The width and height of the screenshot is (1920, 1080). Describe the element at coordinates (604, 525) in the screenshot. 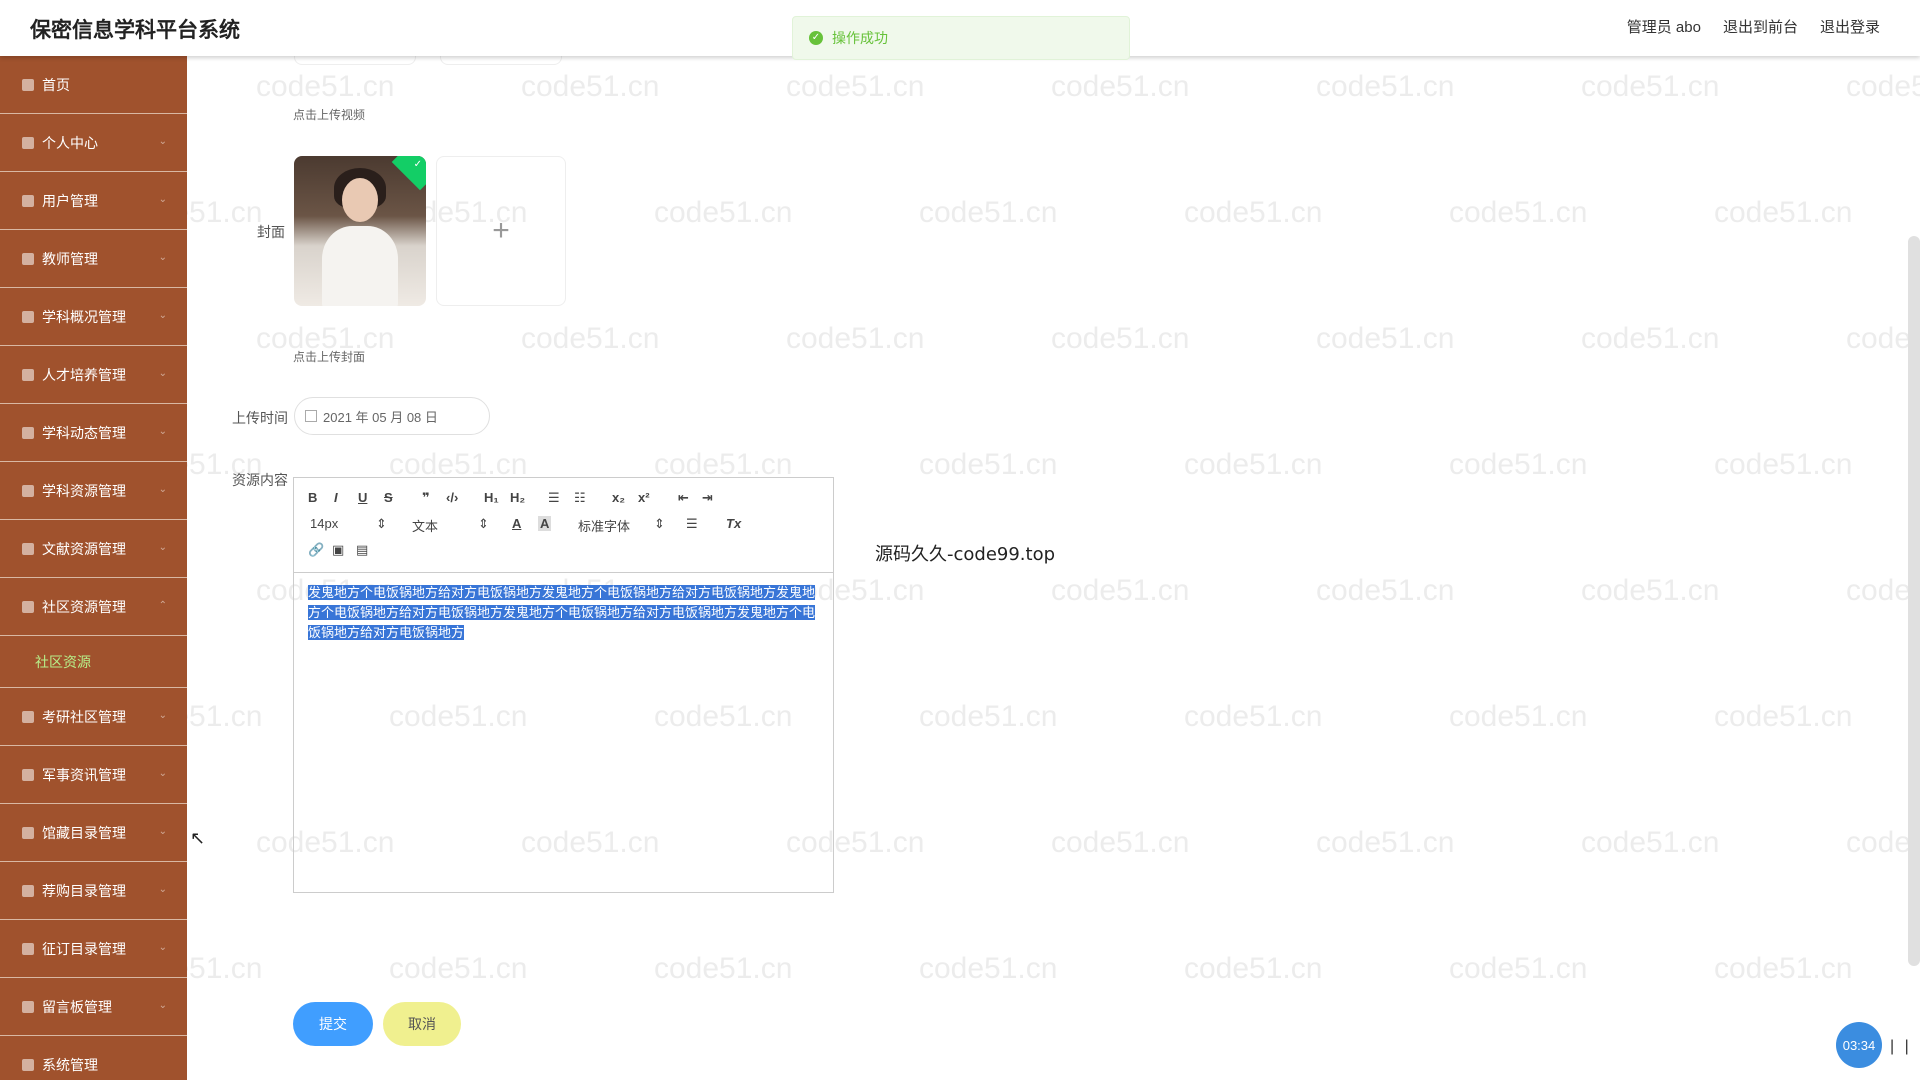

I see `font-family-select: 标准字体` at that location.